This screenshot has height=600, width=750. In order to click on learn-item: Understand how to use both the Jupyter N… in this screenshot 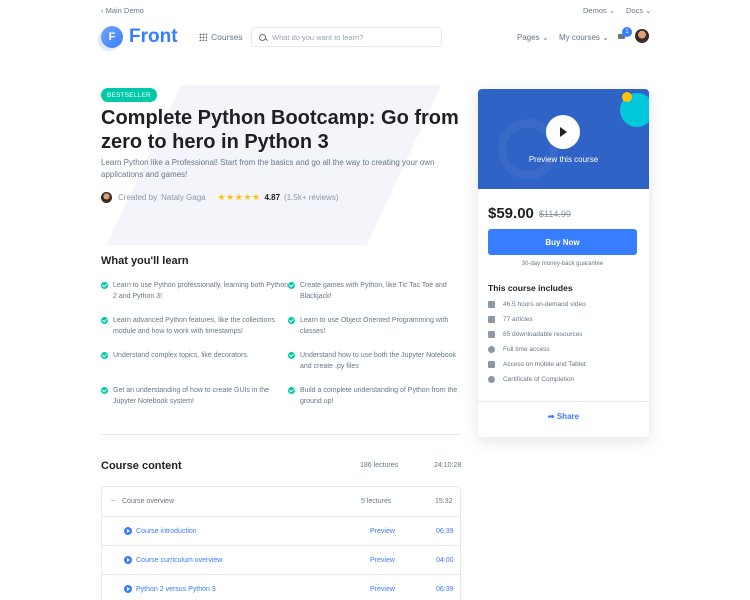, I will do `click(374, 367)`.